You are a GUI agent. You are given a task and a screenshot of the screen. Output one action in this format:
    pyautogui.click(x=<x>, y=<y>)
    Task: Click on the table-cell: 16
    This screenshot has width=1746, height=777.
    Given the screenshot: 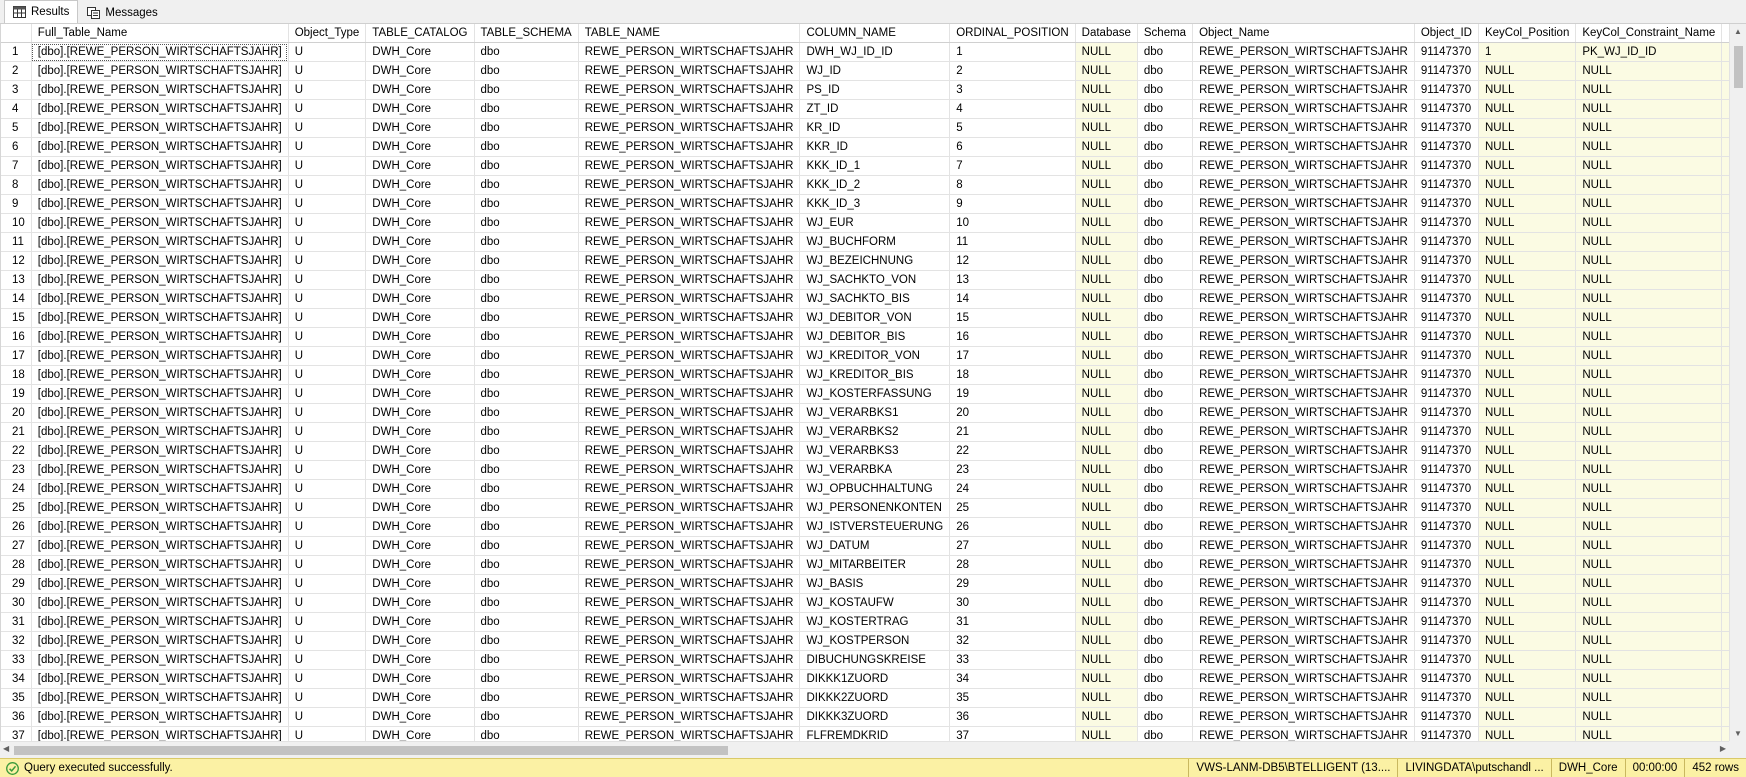 What is the action you would take?
    pyautogui.click(x=1012, y=337)
    